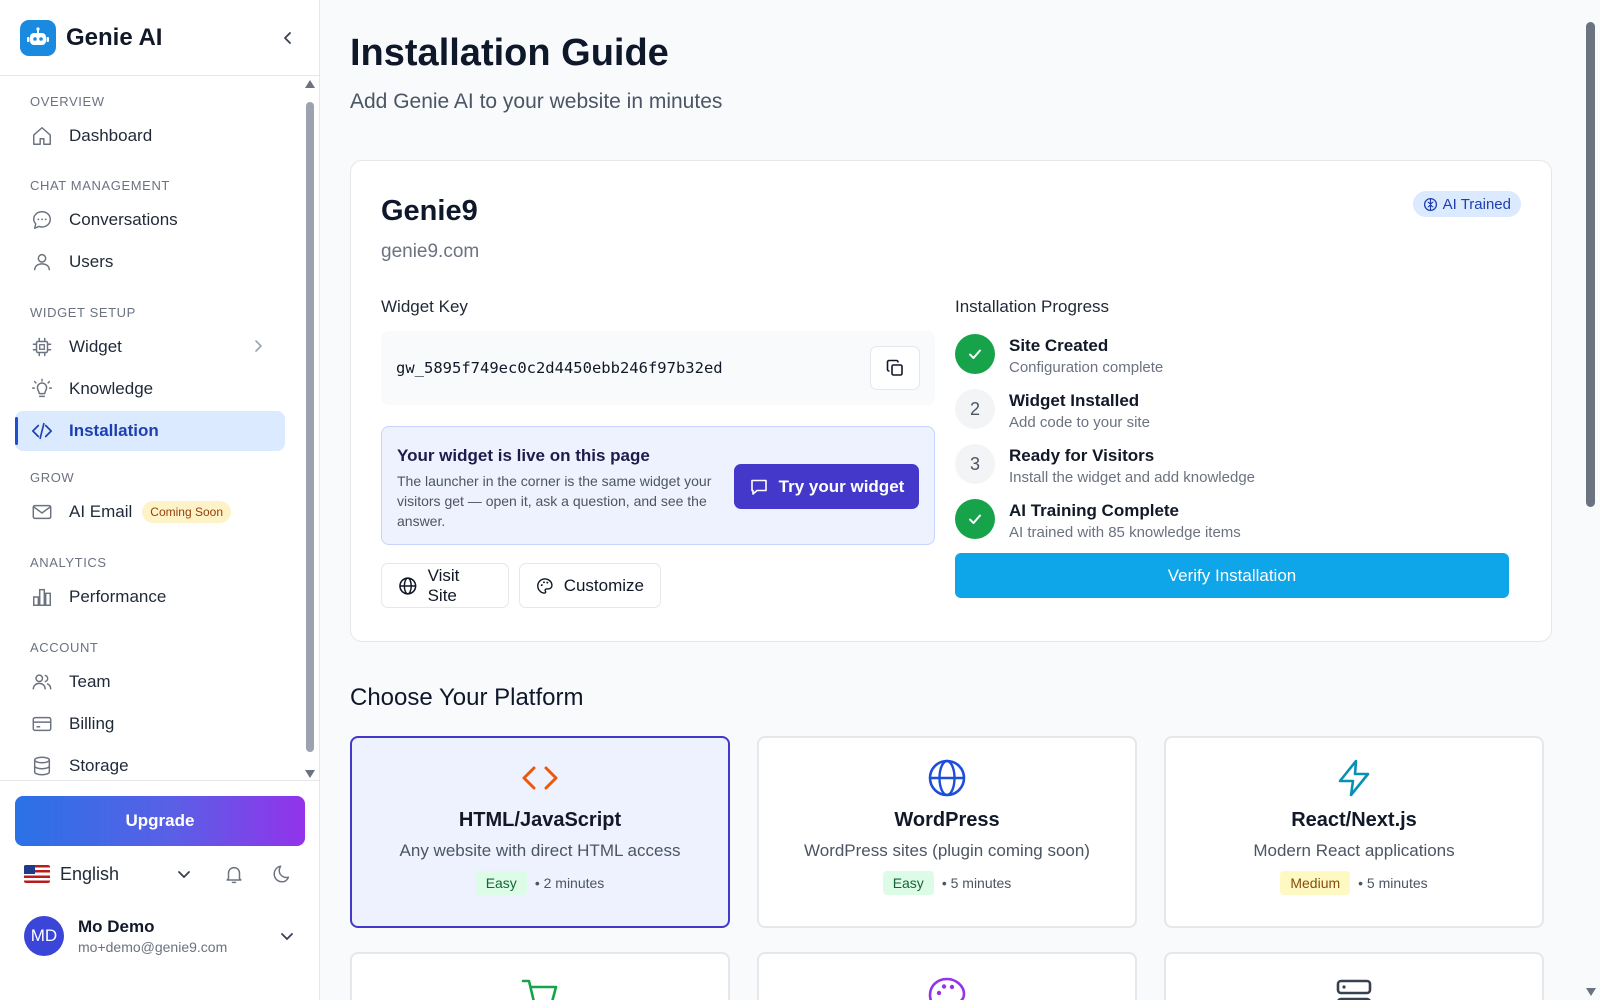 The image size is (1600, 1000). Describe the element at coordinates (42, 136) in the screenshot. I see `home-icon` at that location.